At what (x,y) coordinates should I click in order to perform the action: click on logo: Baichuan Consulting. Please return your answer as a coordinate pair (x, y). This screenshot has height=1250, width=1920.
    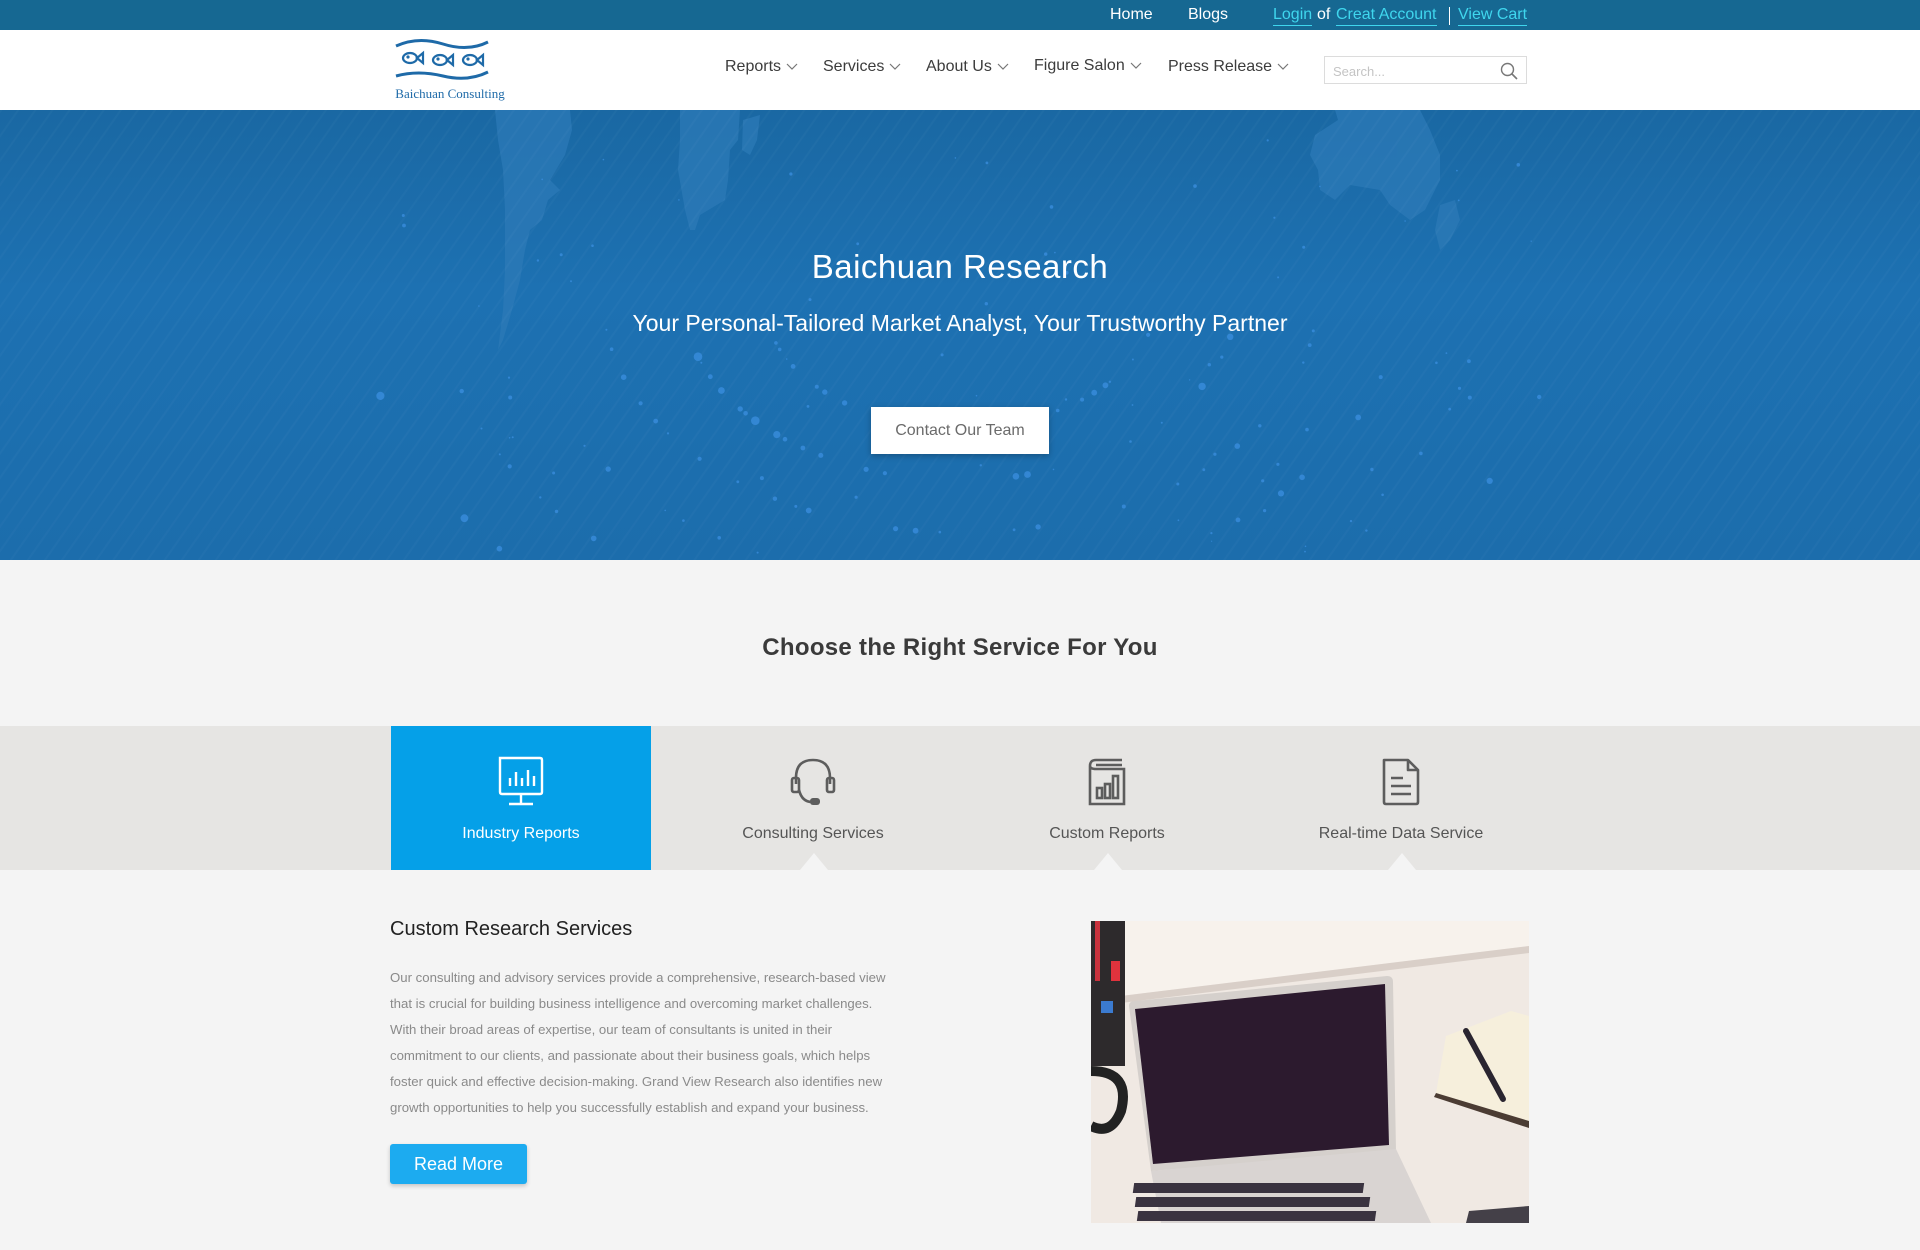
    Looking at the image, I should click on (450, 69).